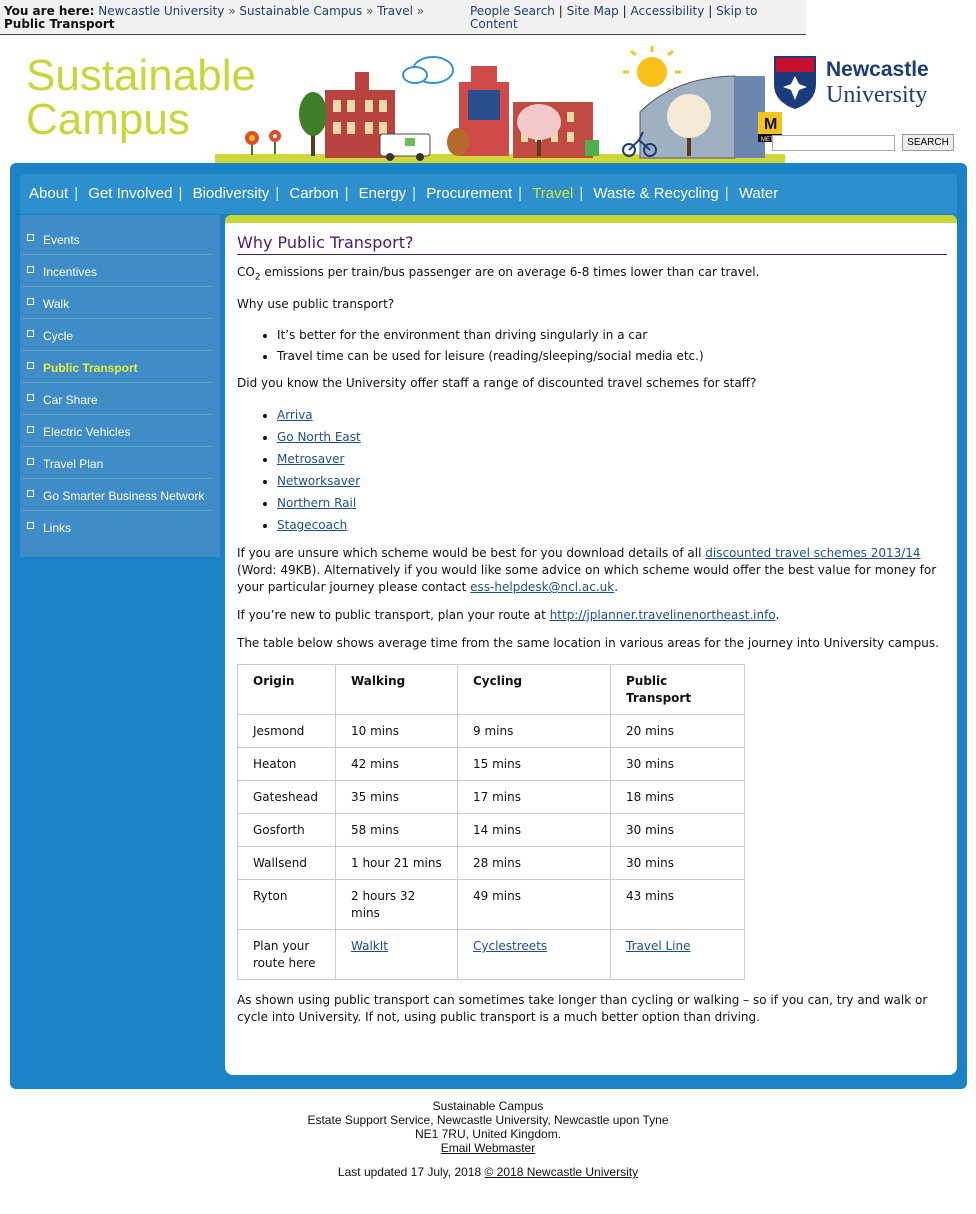  What do you see at coordinates (90, 368) in the screenshot?
I see `sidebar-item-label: Public Transport` at bounding box center [90, 368].